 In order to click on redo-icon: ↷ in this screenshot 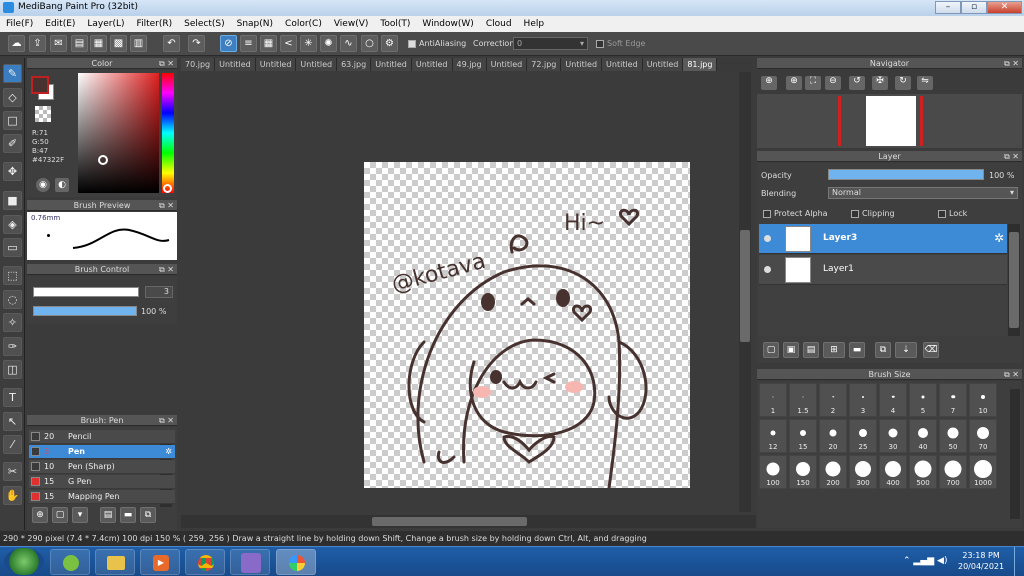, I will do `click(196, 43)`.